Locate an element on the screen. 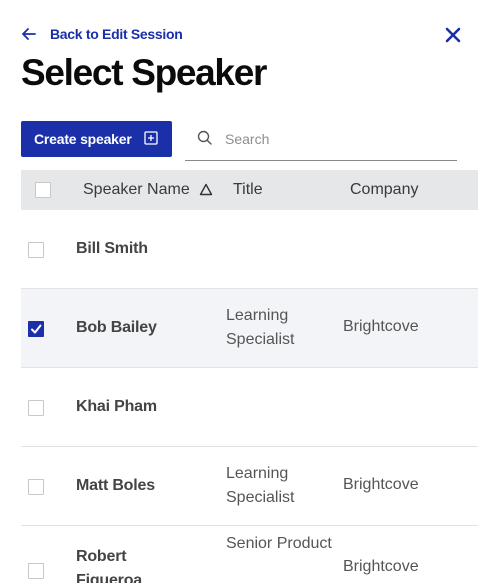 The width and height of the screenshot is (478, 583). search-icon is located at coordinates (204, 137).